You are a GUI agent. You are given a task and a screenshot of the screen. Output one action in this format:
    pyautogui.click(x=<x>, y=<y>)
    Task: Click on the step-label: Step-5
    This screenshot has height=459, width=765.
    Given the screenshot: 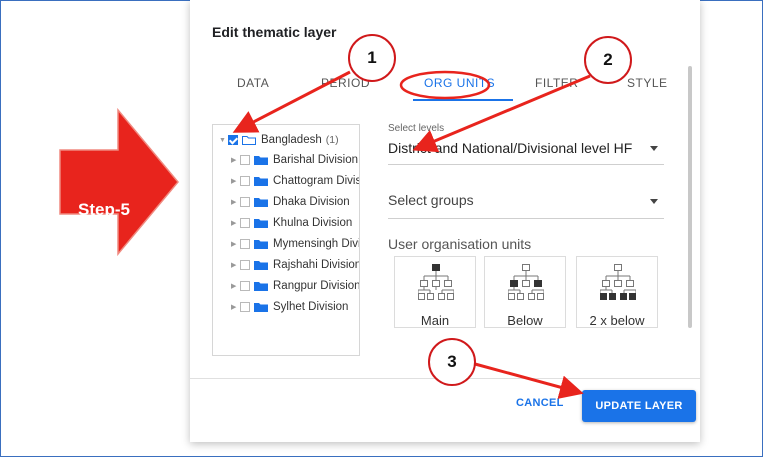 What is the action you would take?
    pyautogui.click(x=104, y=209)
    